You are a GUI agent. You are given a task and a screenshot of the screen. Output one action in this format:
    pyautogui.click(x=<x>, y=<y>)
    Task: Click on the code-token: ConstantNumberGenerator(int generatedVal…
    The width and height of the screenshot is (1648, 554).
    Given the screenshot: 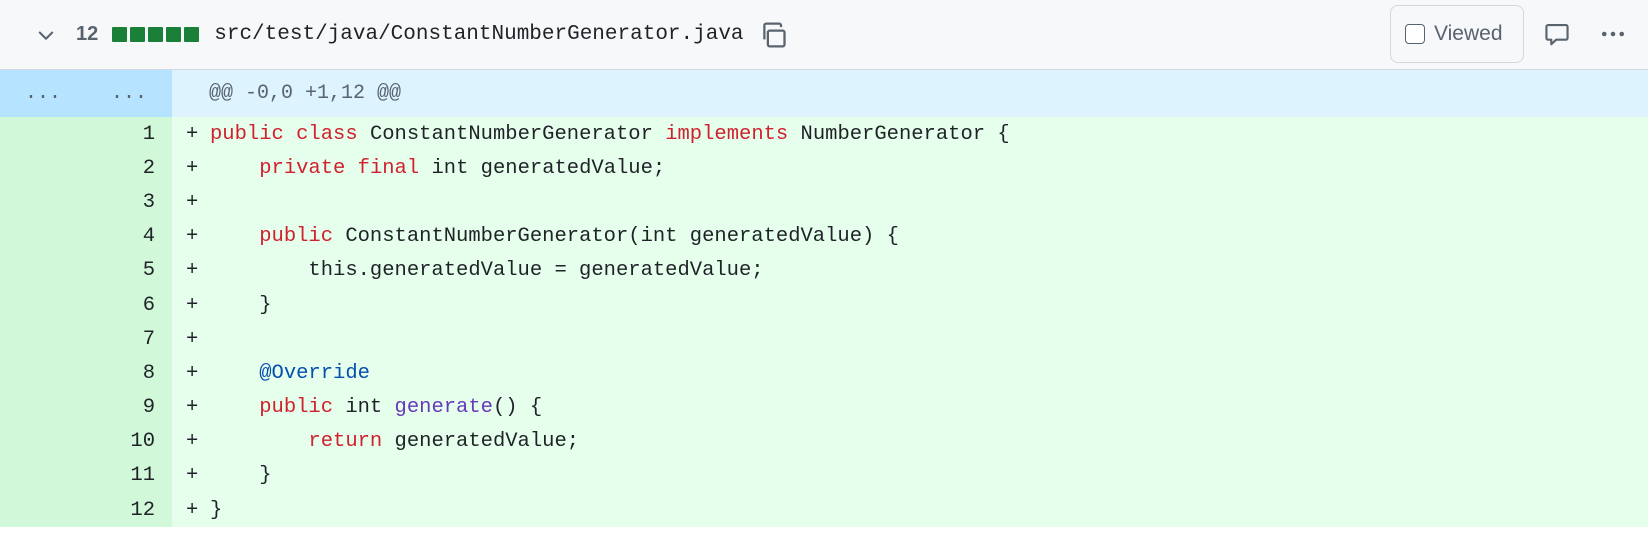 What is the action you would take?
    pyautogui.click(x=616, y=237)
    